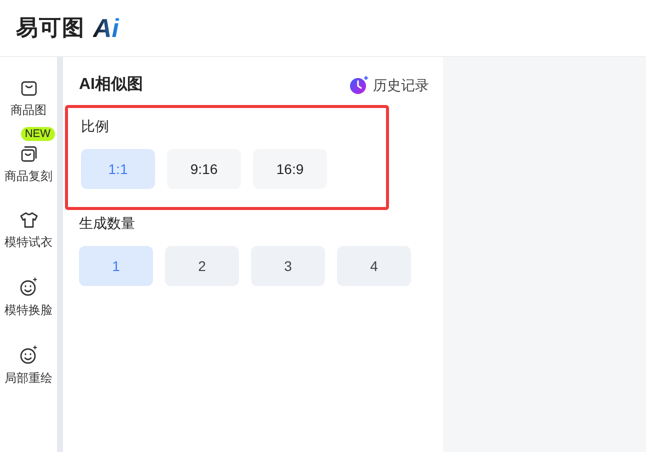 The height and width of the screenshot is (452, 646). I want to click on sidebar-item: 商品图, so click(28, 99).